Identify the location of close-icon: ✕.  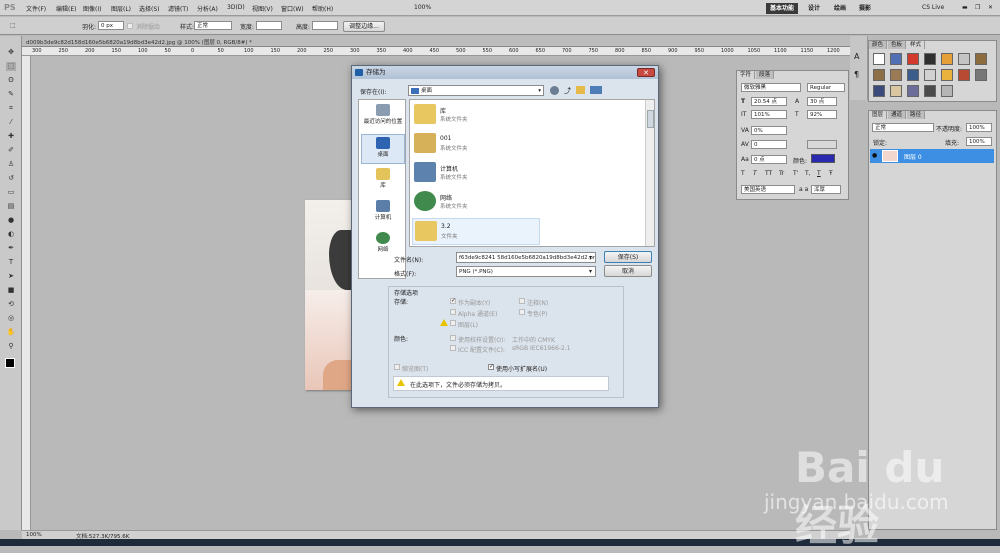
(990, 7).